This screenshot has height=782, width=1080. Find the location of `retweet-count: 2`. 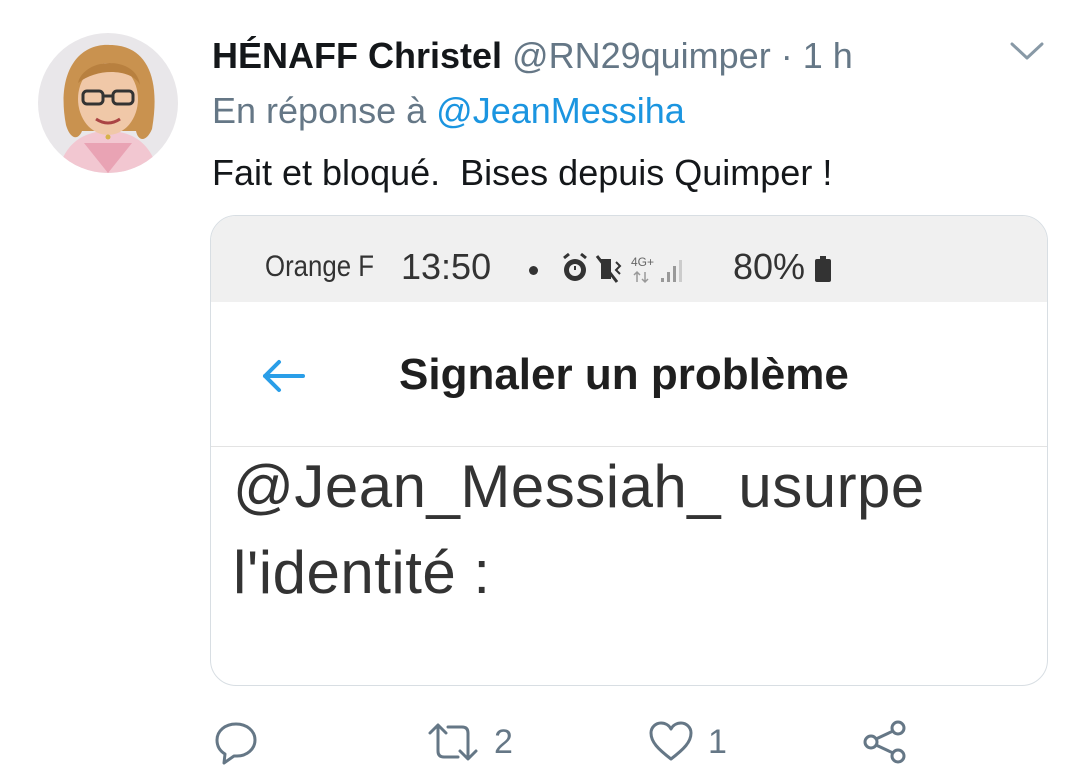

retweet-count: 2 is located at coordinates (503, 741).